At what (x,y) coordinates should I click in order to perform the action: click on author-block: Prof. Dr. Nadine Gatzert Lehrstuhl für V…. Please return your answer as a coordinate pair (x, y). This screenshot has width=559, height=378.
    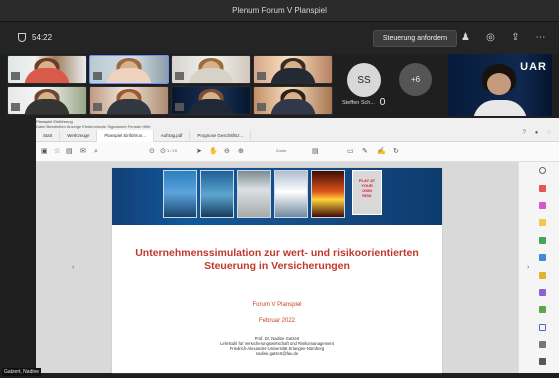
    Looking at the image, I should click on (277, 346).